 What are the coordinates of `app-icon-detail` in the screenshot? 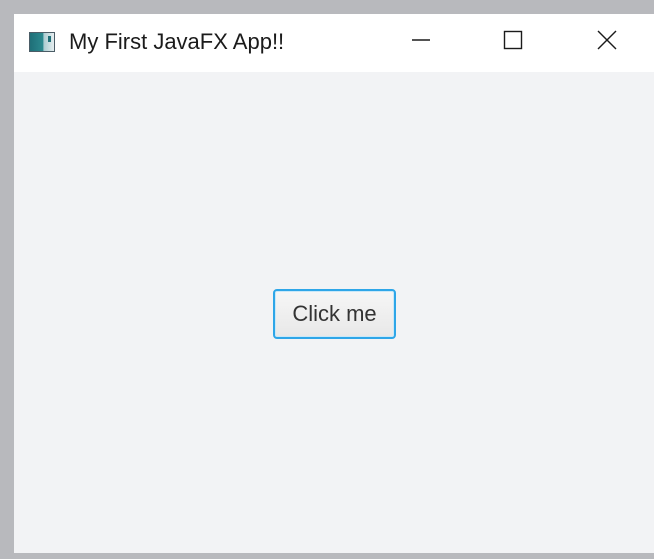 It's located at (49, 39).